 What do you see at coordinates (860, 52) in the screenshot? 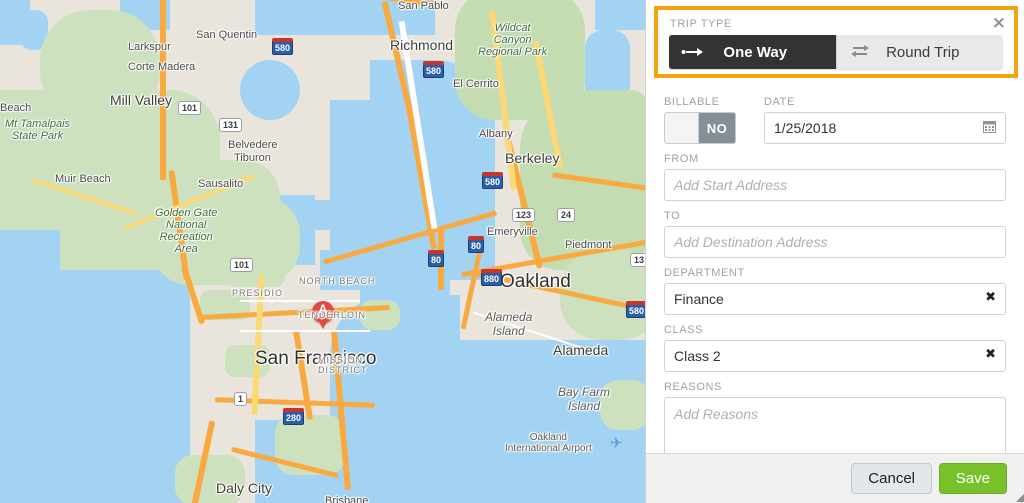
I see `round-trip-arrows-icon` at bounding box center [860, 52].